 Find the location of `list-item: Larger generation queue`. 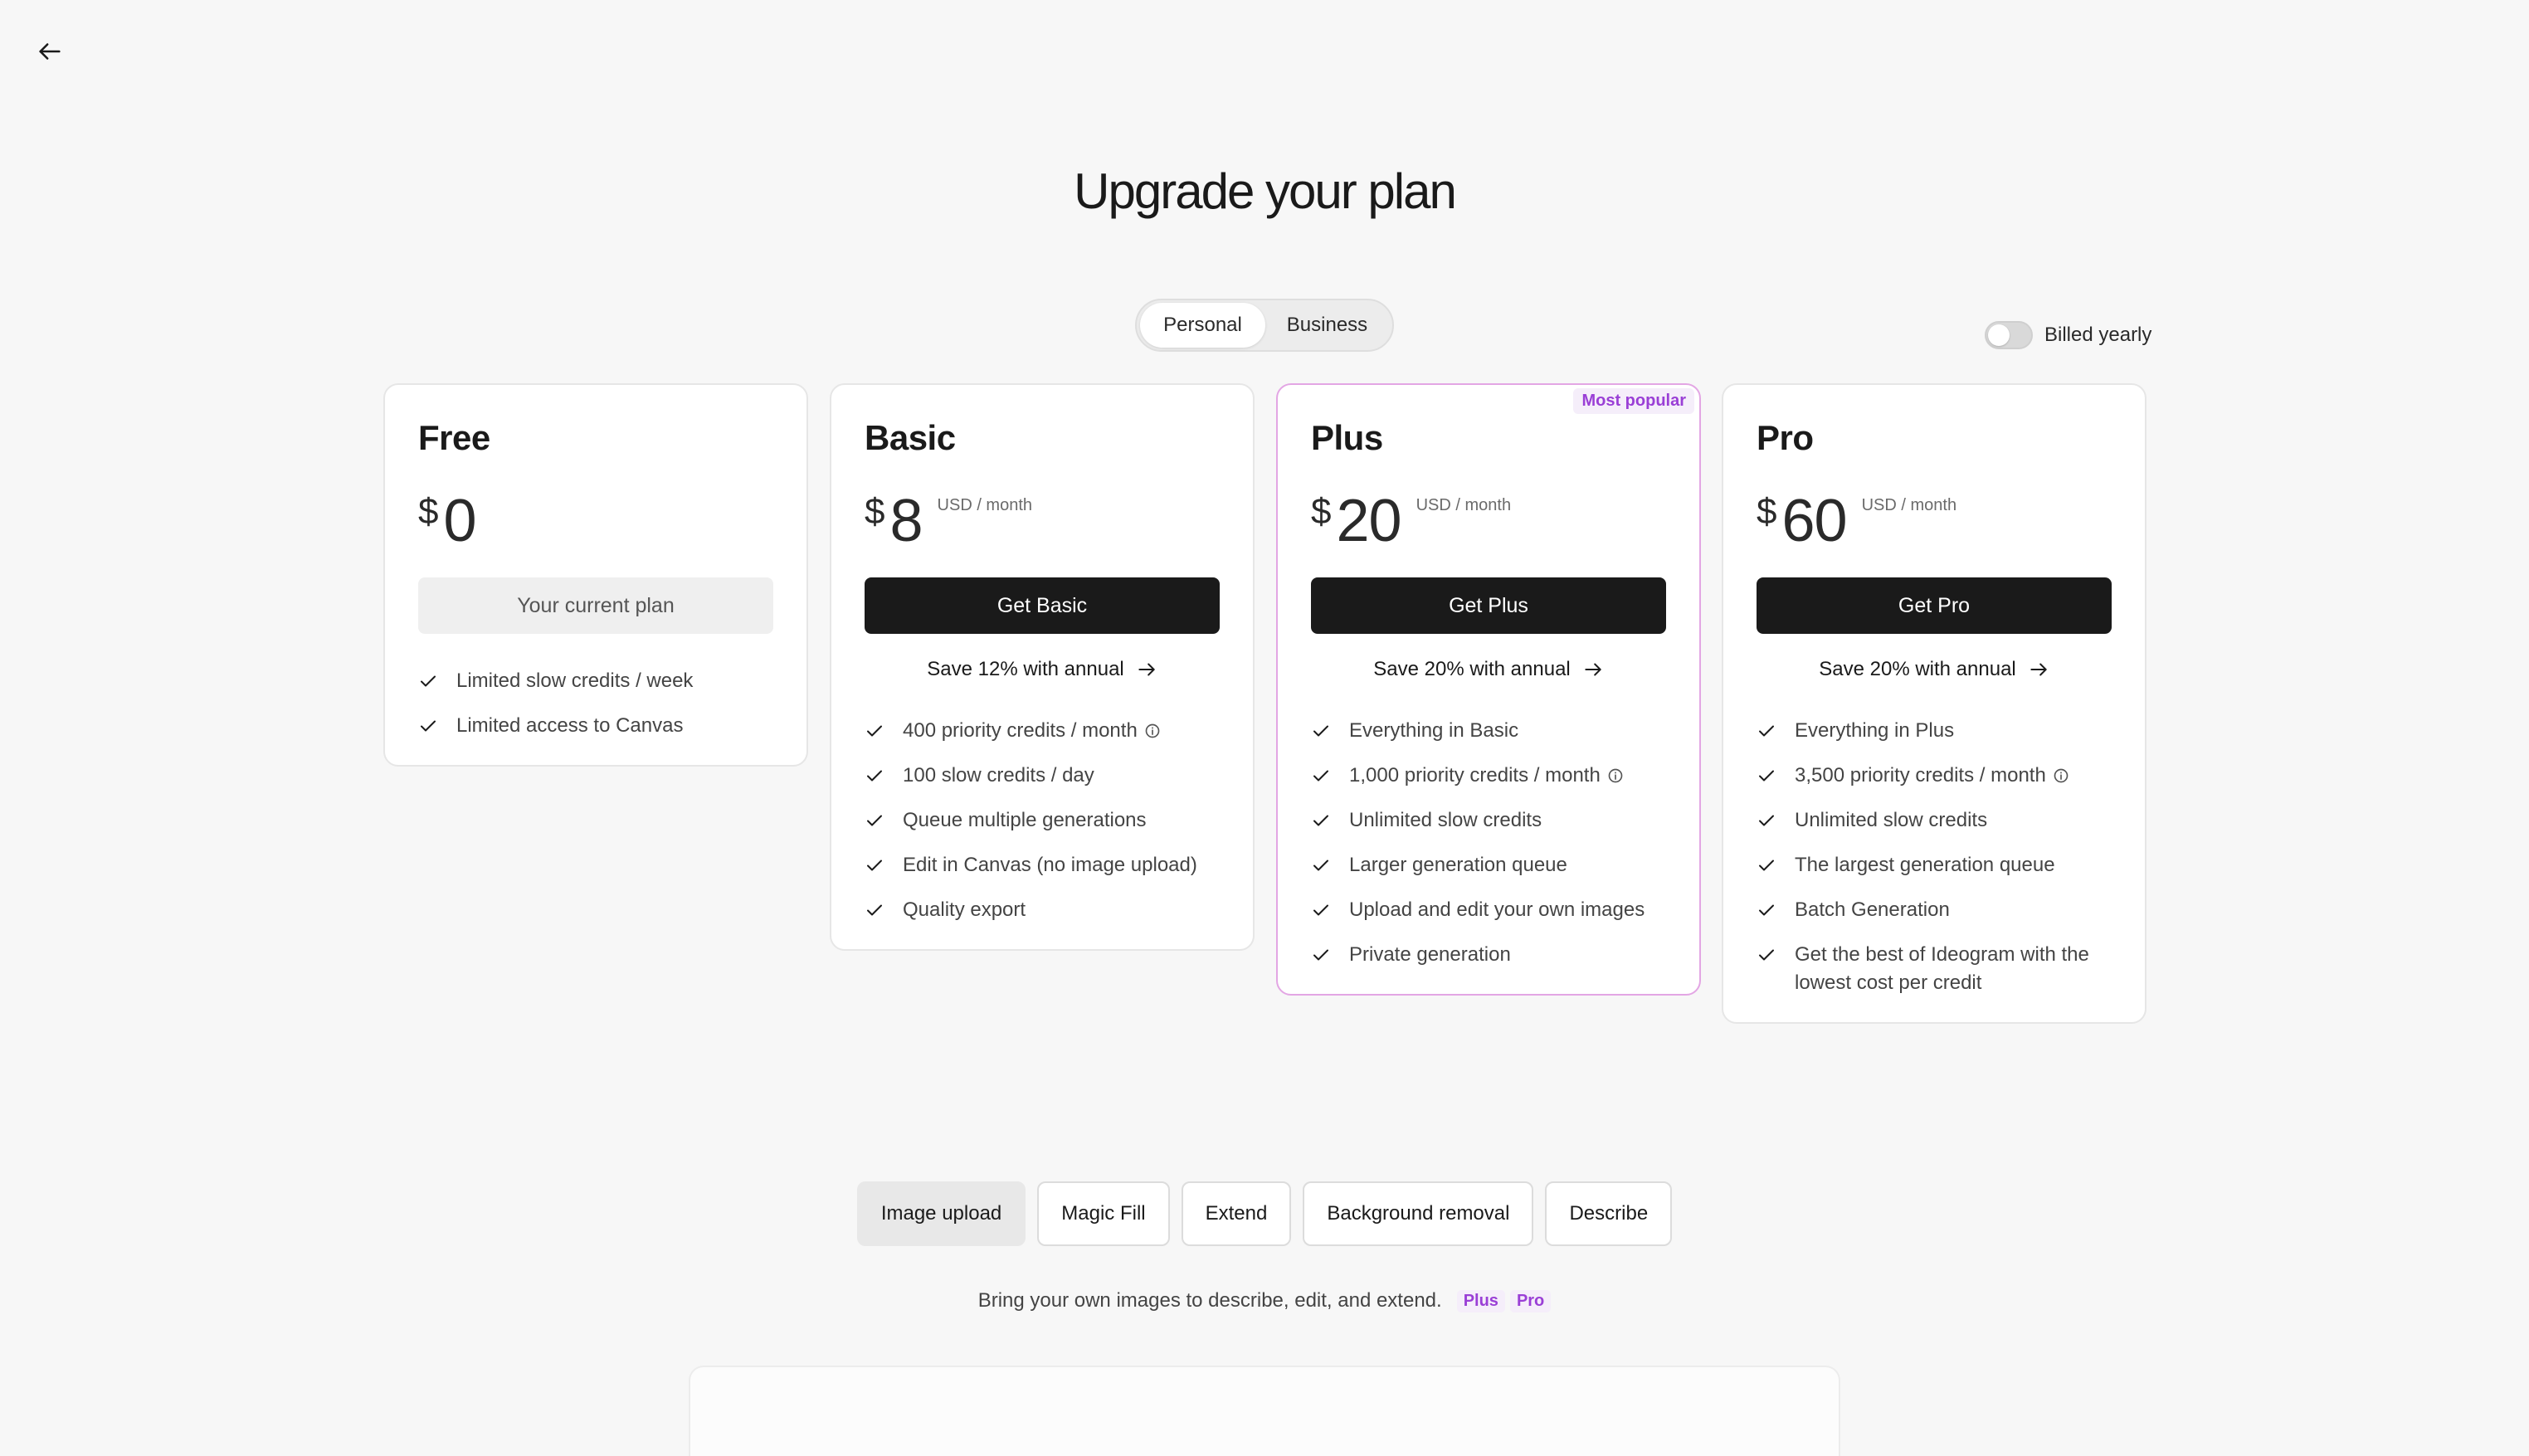

list-item: Larger generation queue is located at coordinates (1488, 865).